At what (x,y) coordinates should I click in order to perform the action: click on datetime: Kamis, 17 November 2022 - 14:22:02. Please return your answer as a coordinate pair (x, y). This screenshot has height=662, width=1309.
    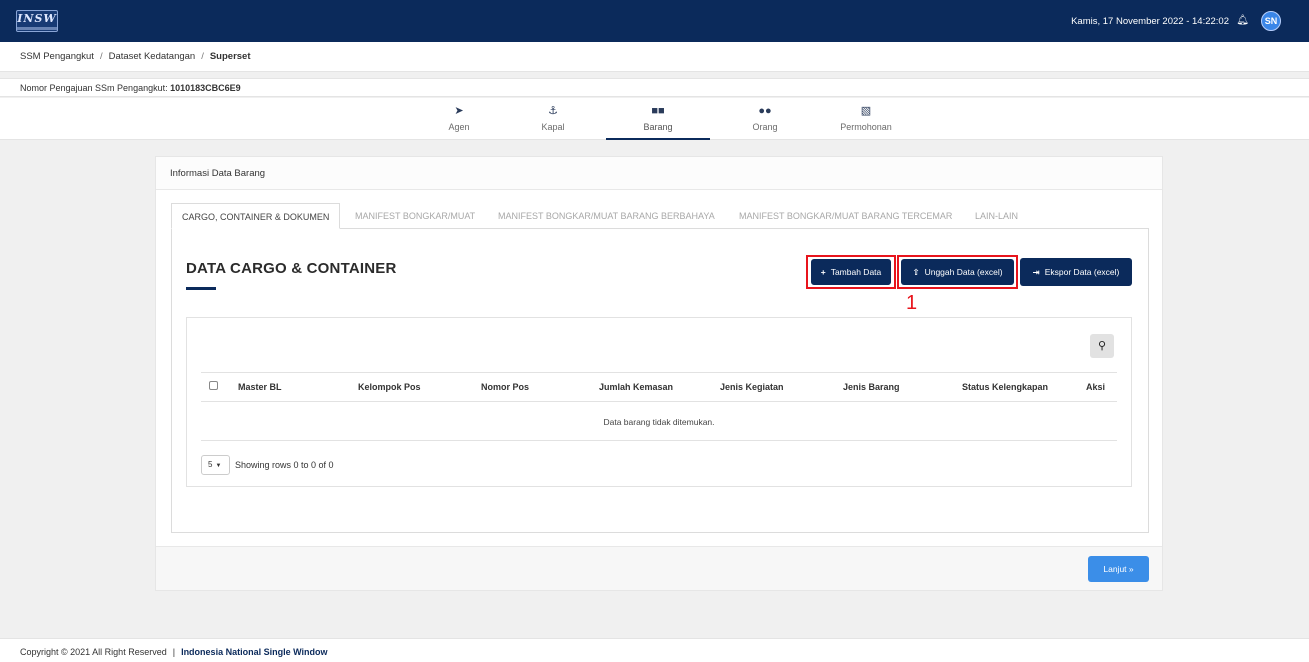
    Looking at the image, I should click on (1150, 21).